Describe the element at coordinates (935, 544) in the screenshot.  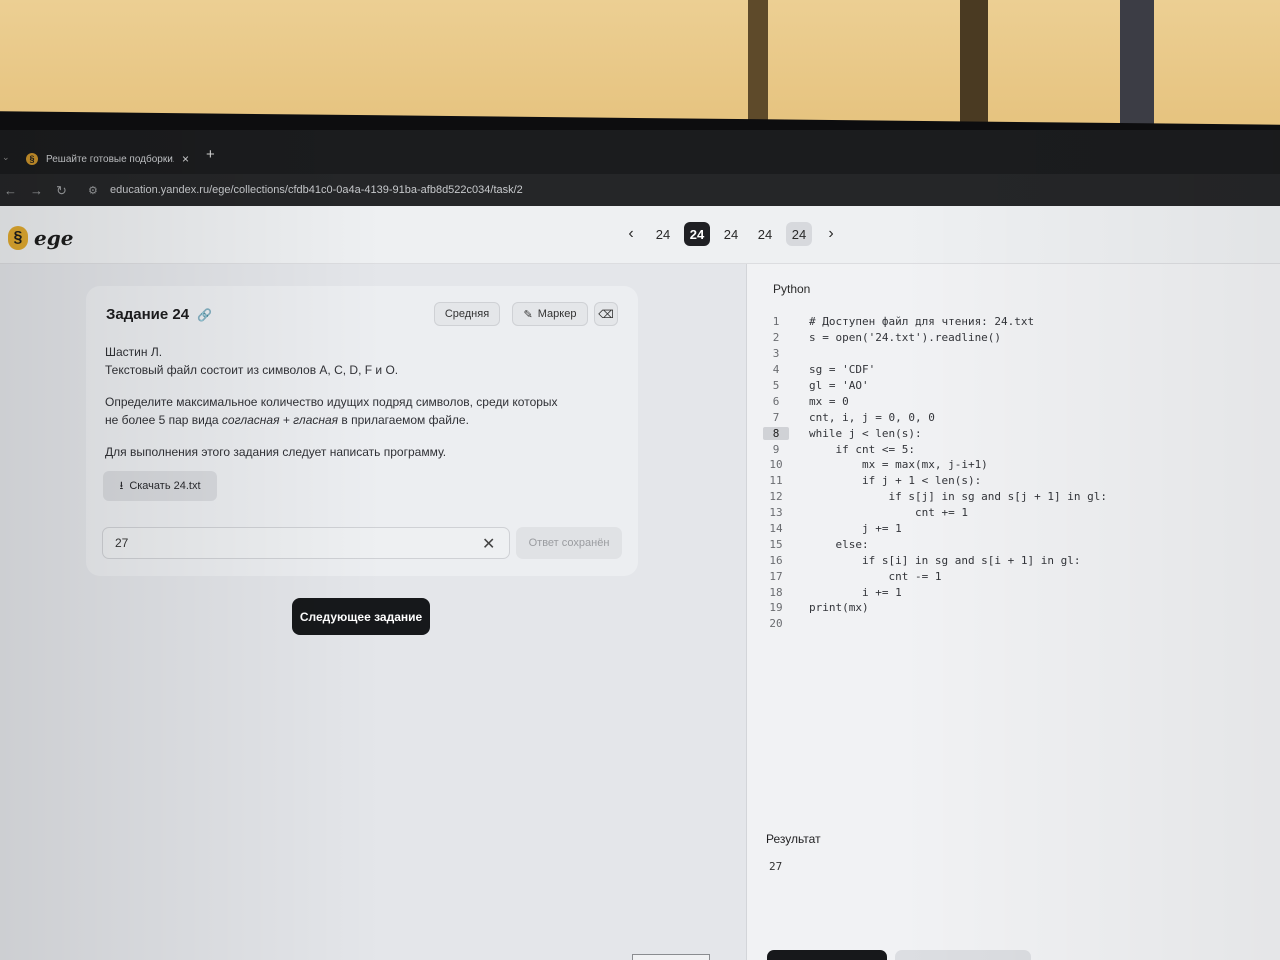
I see `code-line: 15 else:` at that location.